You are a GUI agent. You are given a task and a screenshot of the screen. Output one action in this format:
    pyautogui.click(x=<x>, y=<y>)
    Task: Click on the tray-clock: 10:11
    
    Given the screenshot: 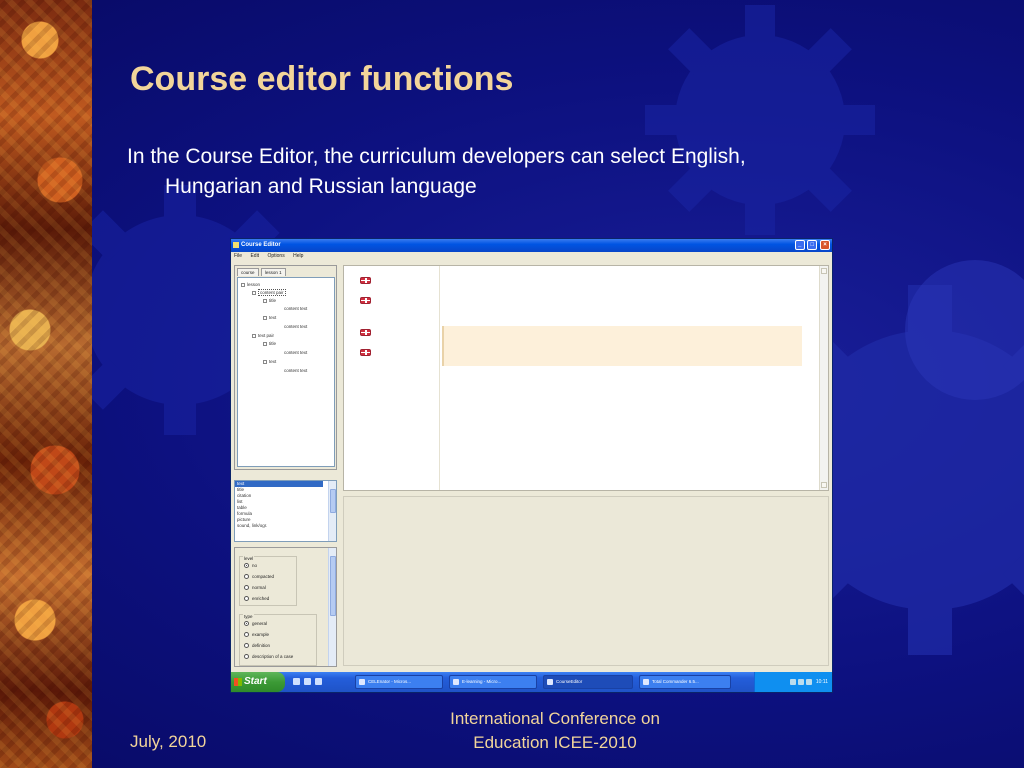 What is the action you would take?
    pyautogui.click(x=822, y=682)
    